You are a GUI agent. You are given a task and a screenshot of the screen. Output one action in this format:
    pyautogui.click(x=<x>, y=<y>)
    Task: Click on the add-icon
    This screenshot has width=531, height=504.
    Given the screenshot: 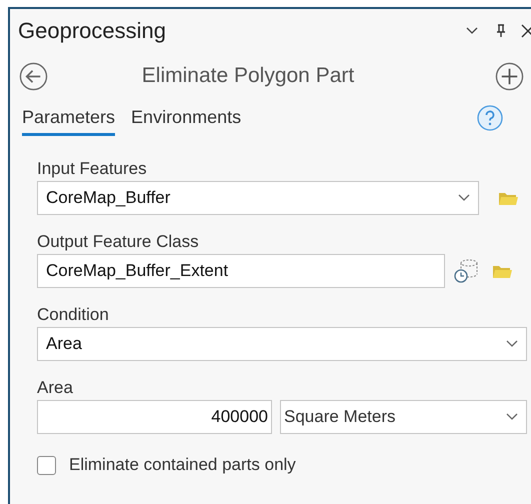 What is the action you would take?
    pyautogui.click(x=509, y=76)
    